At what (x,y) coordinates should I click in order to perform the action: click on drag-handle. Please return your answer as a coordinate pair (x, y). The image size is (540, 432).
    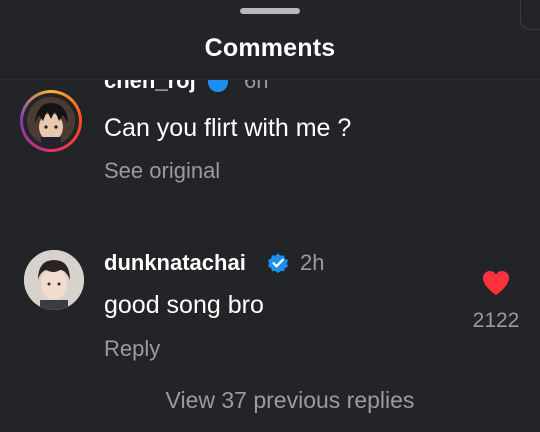
    Looking at the image, I should click on (270, 11).